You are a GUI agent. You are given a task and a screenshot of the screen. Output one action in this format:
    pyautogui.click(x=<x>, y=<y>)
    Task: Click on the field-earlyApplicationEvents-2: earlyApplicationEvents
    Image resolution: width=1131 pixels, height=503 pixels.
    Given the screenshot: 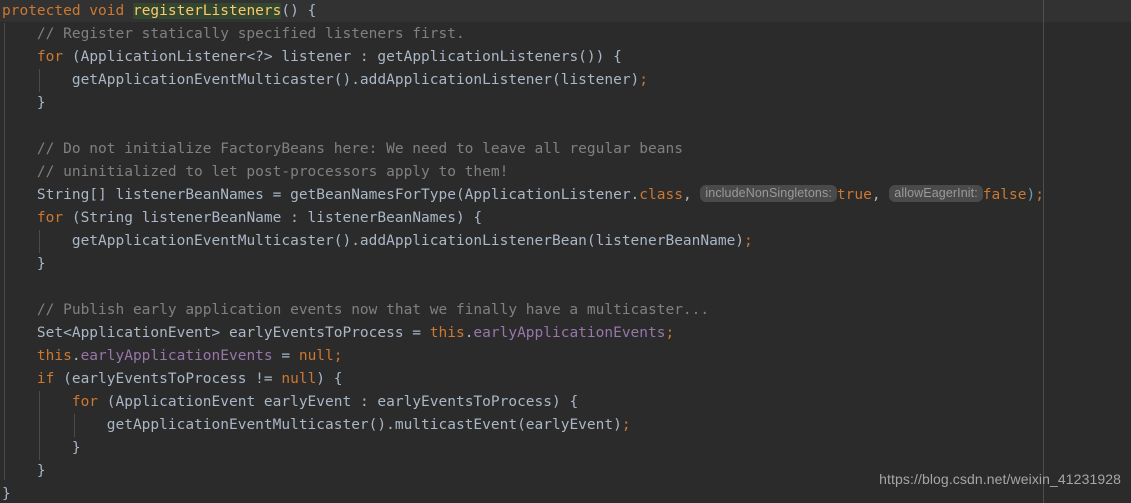 What is the action you would take?
    pyautogui.click(x=176, y=356)
    